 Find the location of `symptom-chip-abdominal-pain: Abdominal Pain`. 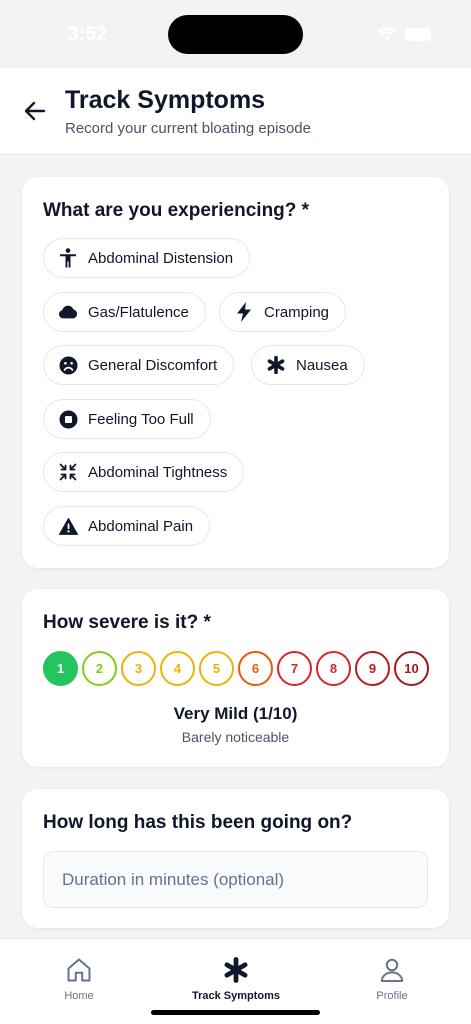

symptom-chip-abdominal-pain: Abdominal Pain is located at coordinates (127, 526).